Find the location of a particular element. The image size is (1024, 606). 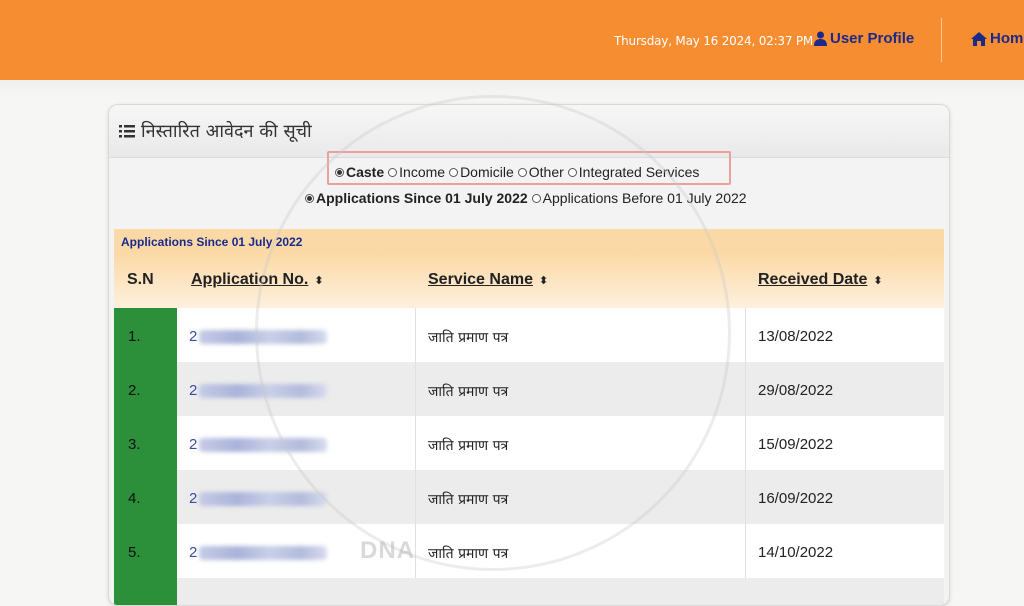

user-icon is located at coordinates (820, 38).